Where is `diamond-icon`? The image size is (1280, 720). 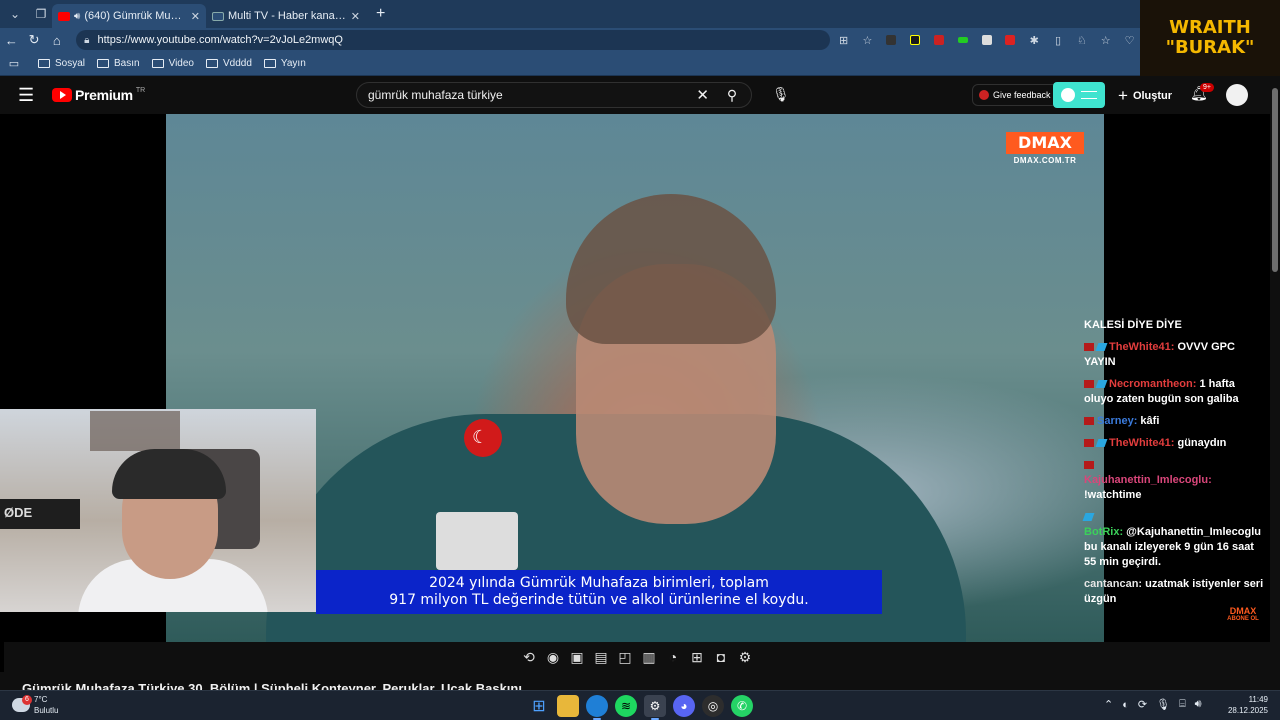 diamond-icon is located at coordinates (1101, 443).